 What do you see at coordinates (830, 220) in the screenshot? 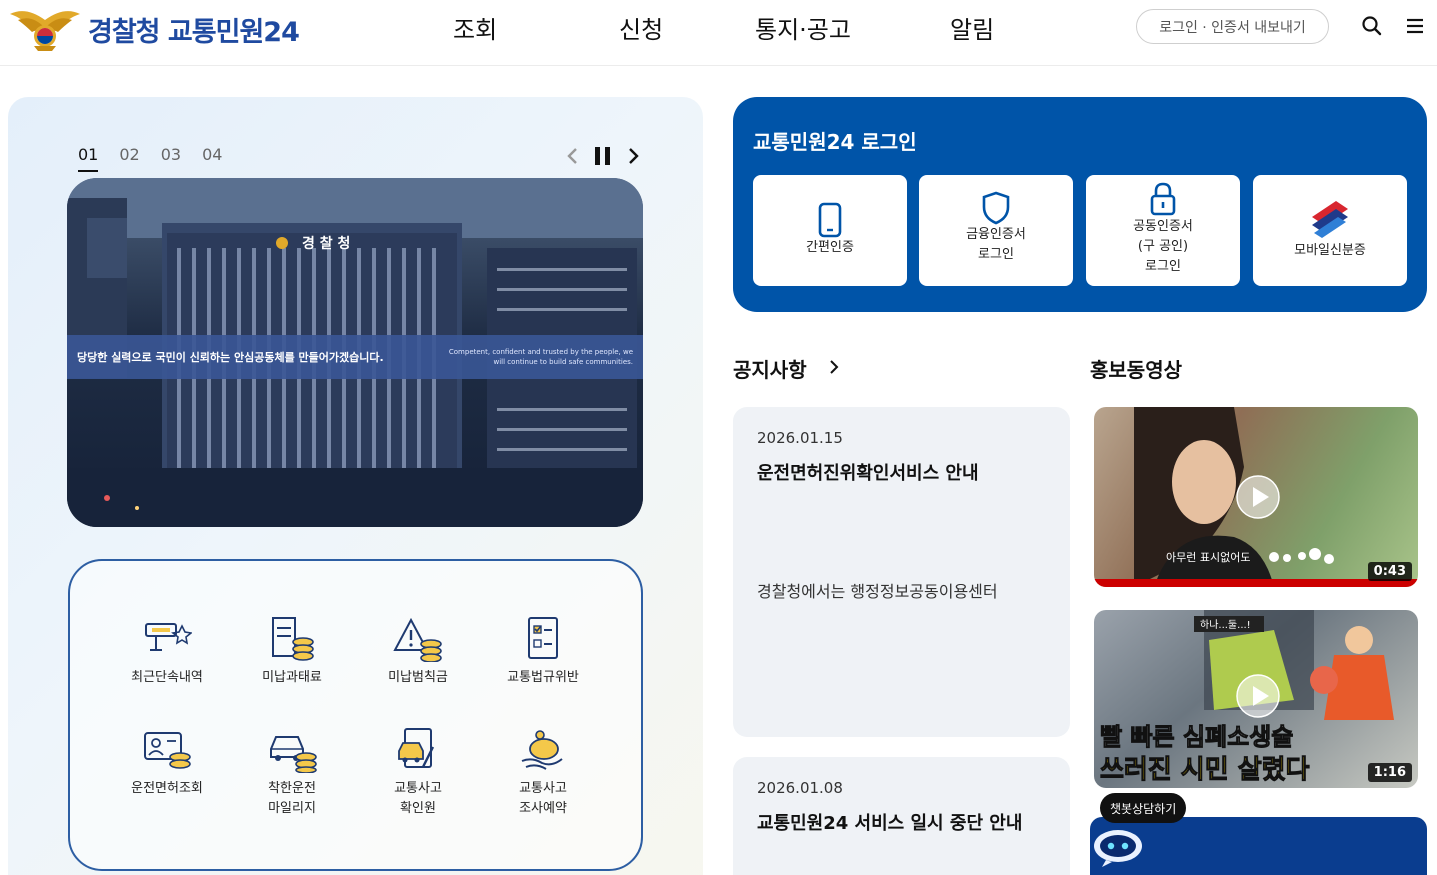
I see `smartphone-icon` at bounding box center [830, 220].